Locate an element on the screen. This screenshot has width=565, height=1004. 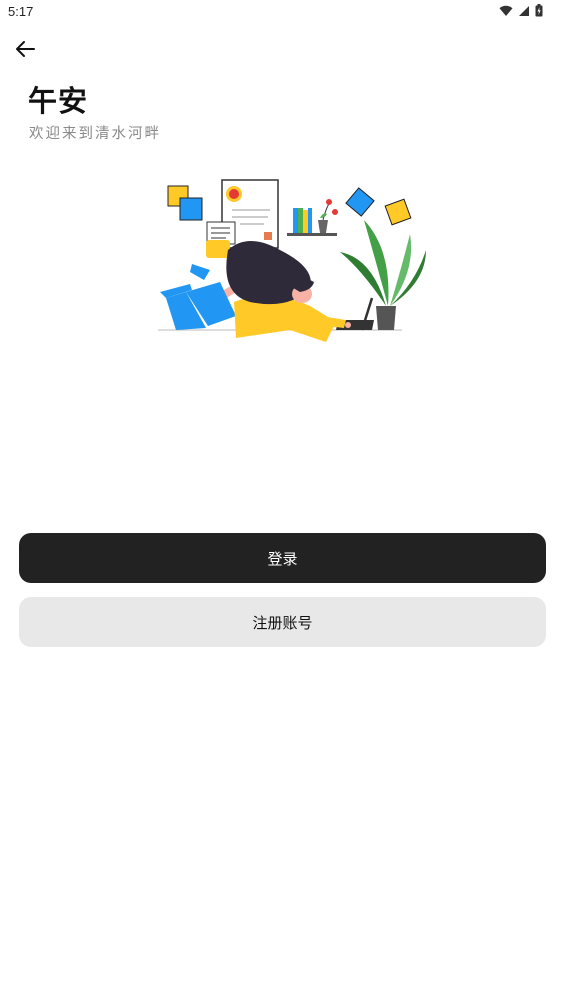
arrow-left-icon is located at coordinates (25, 49).